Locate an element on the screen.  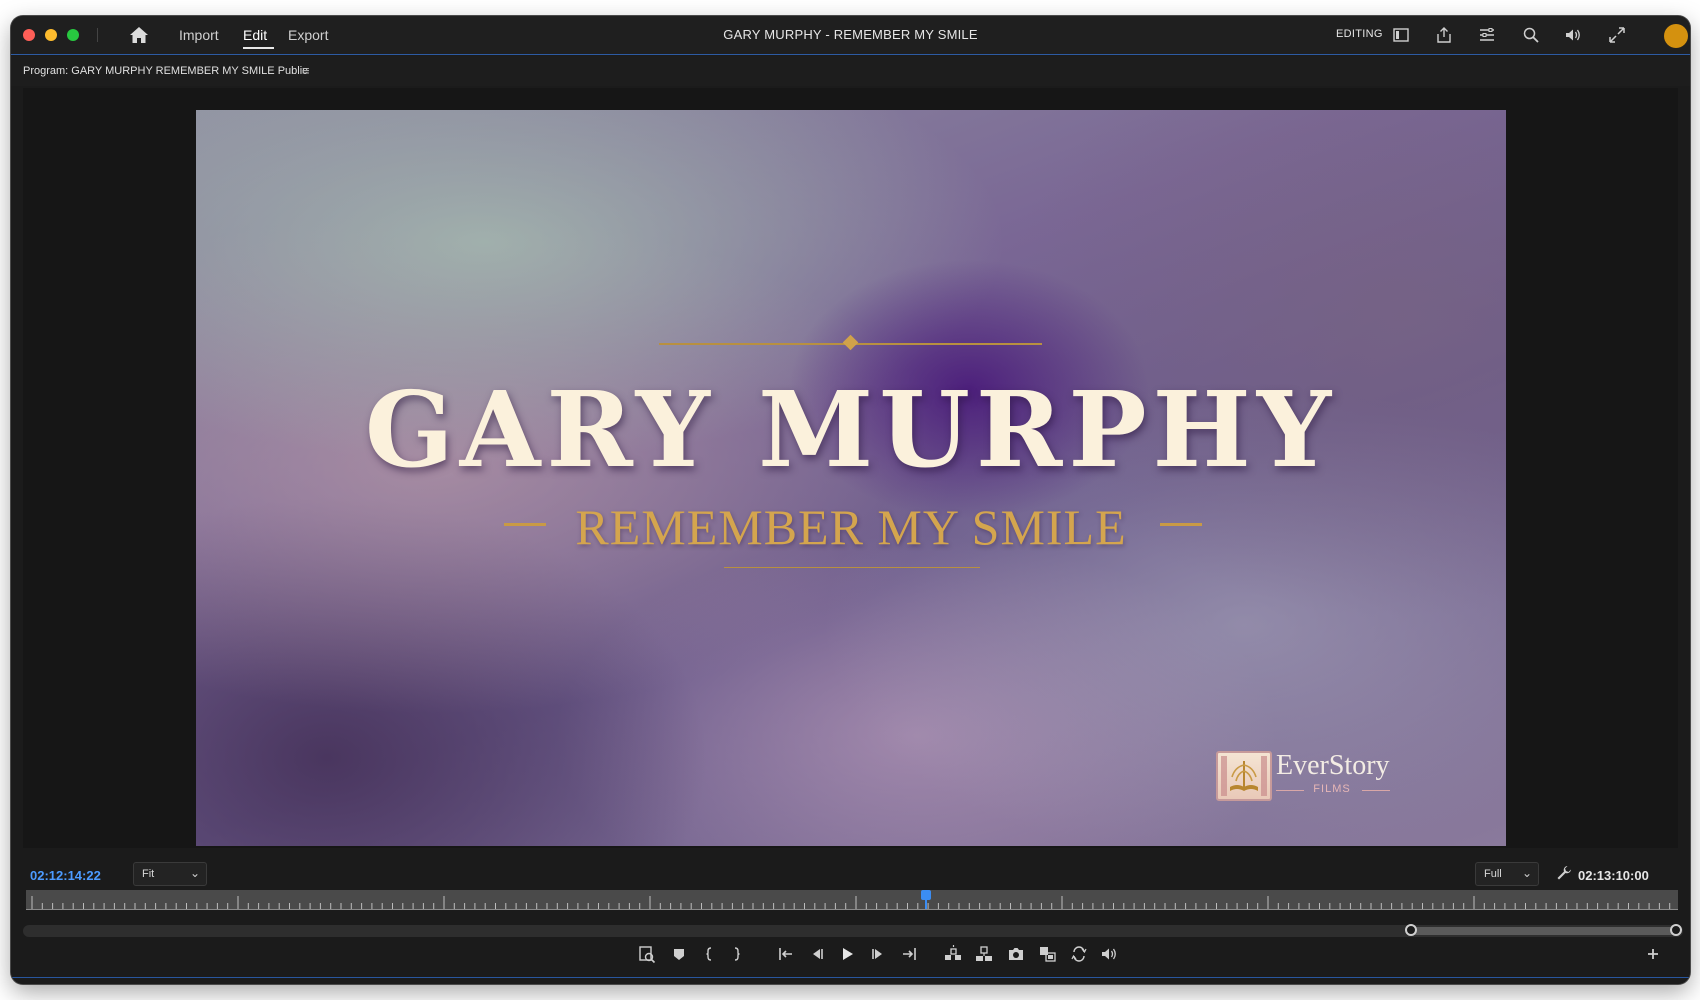
export-frame-icon is located at coordinates (1016, 954).